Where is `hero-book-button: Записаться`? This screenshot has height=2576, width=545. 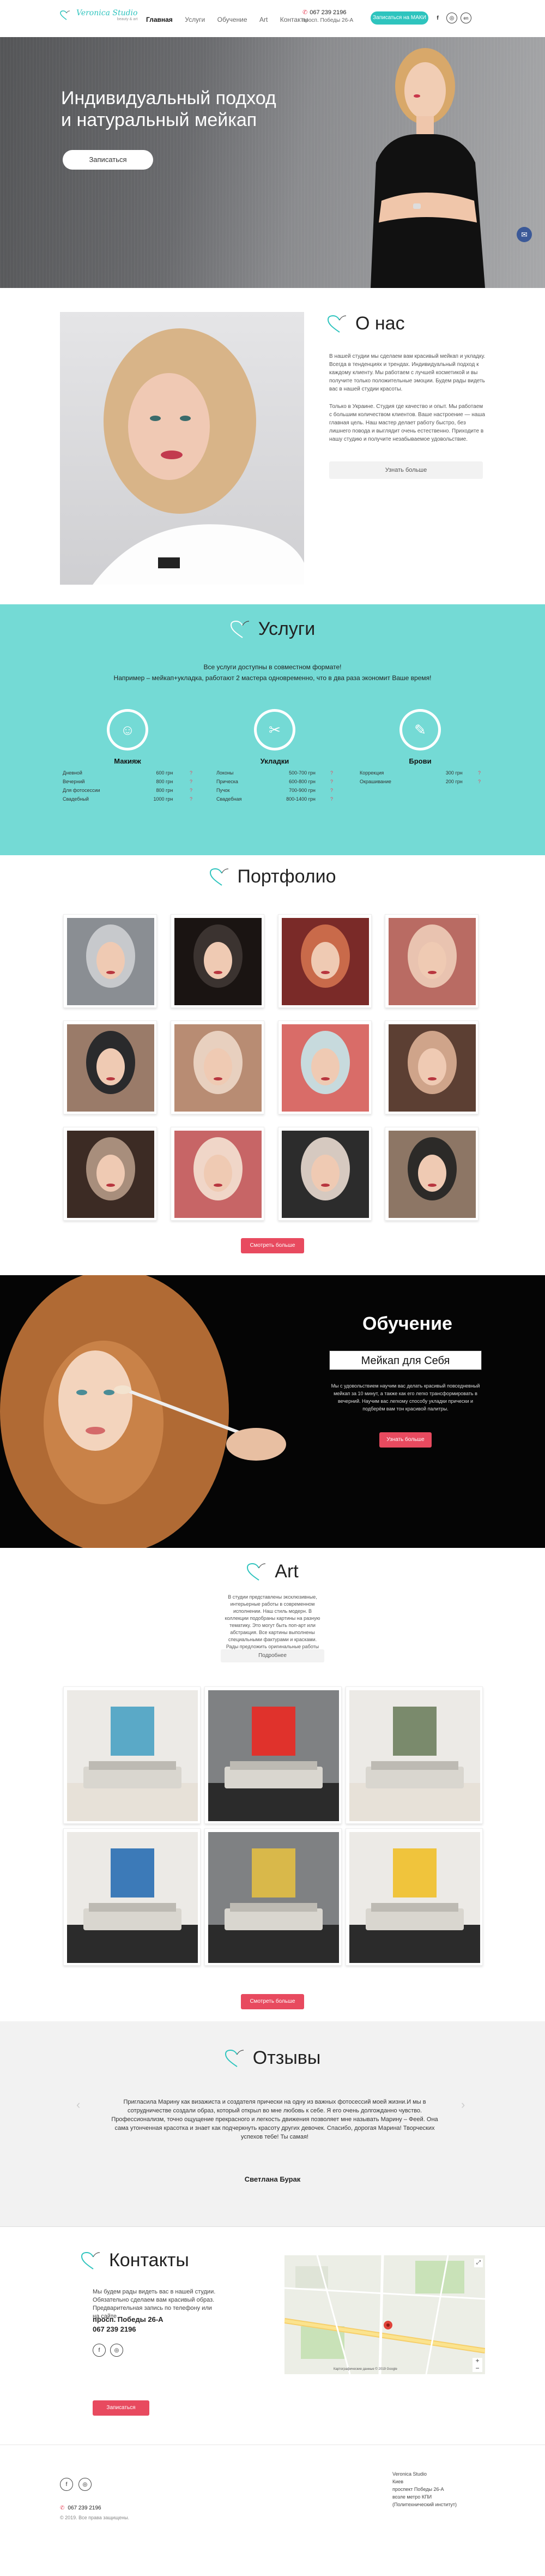
hero-book-button: Записаться is located at coordinates (108, 160).